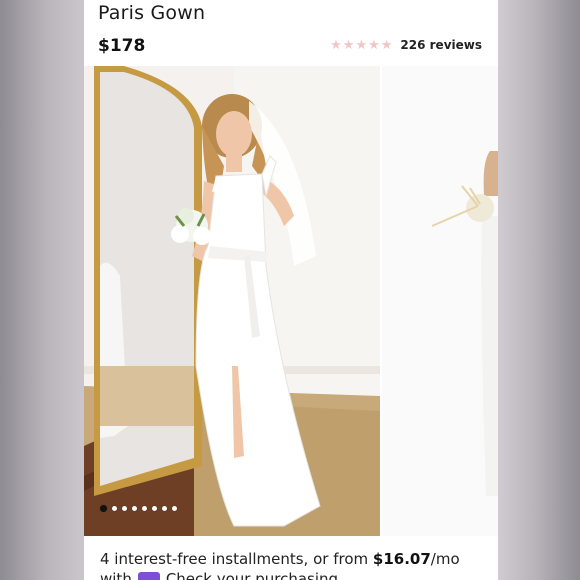 This screenshot has height=580, width=580. Describe the element at coordinates (148, 576) in the screenshot. I see `payment-provider-logo` at that location.